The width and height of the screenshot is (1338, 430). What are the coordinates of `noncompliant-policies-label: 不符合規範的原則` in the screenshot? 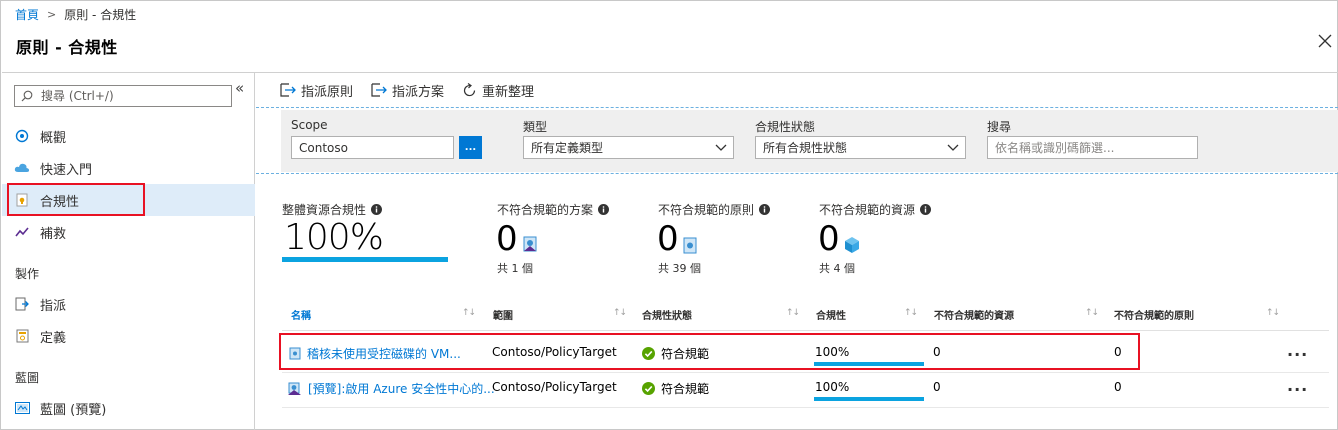 It's located at (714, 209).